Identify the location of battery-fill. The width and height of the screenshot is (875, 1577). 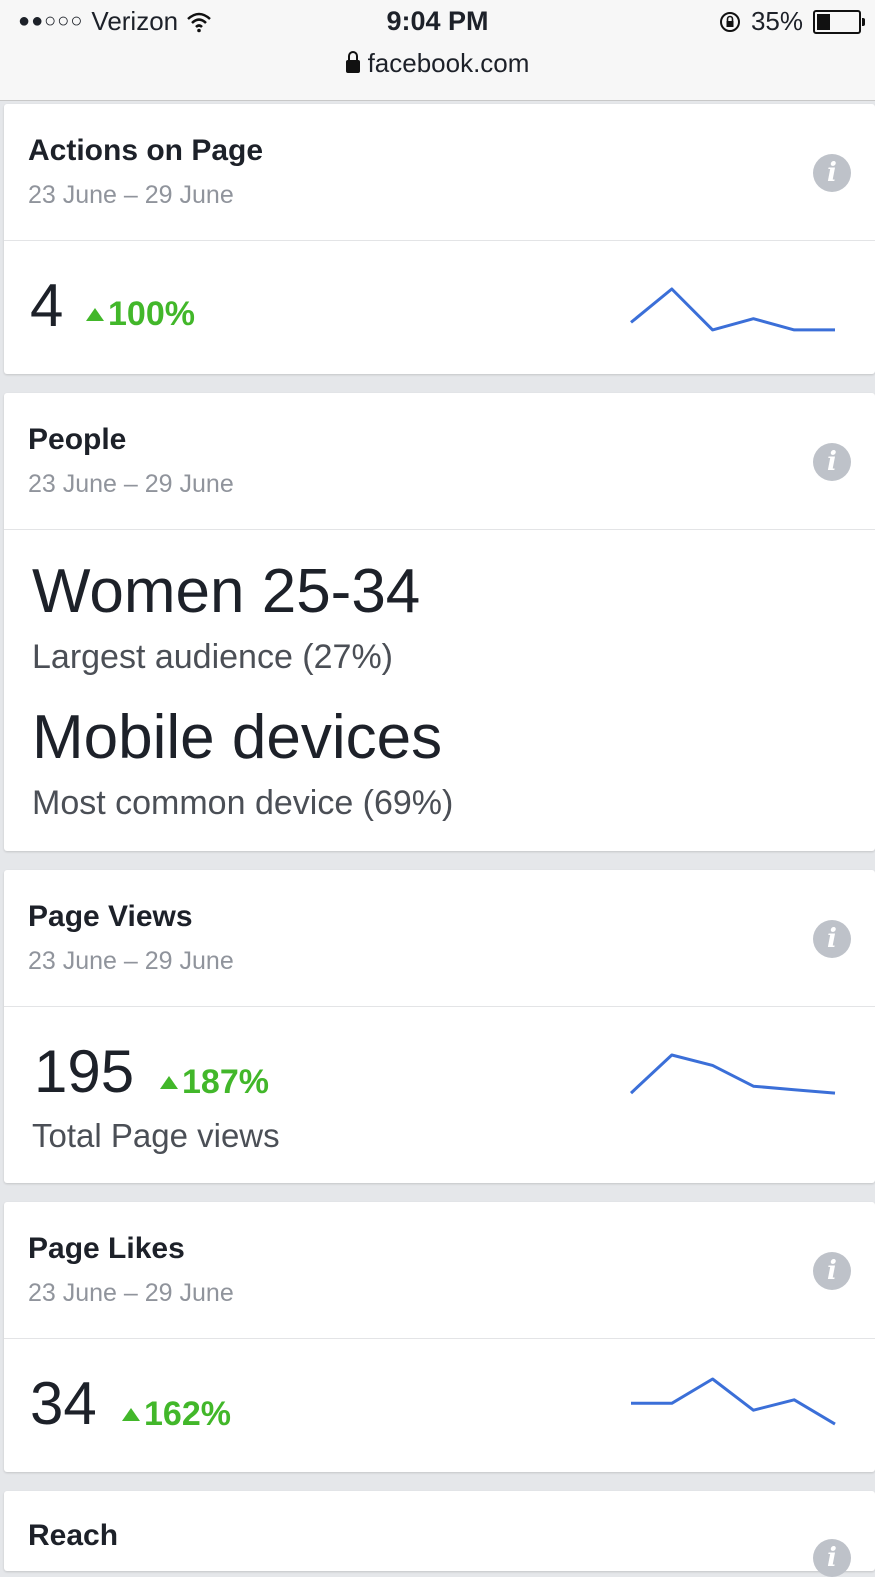
(823, 21).